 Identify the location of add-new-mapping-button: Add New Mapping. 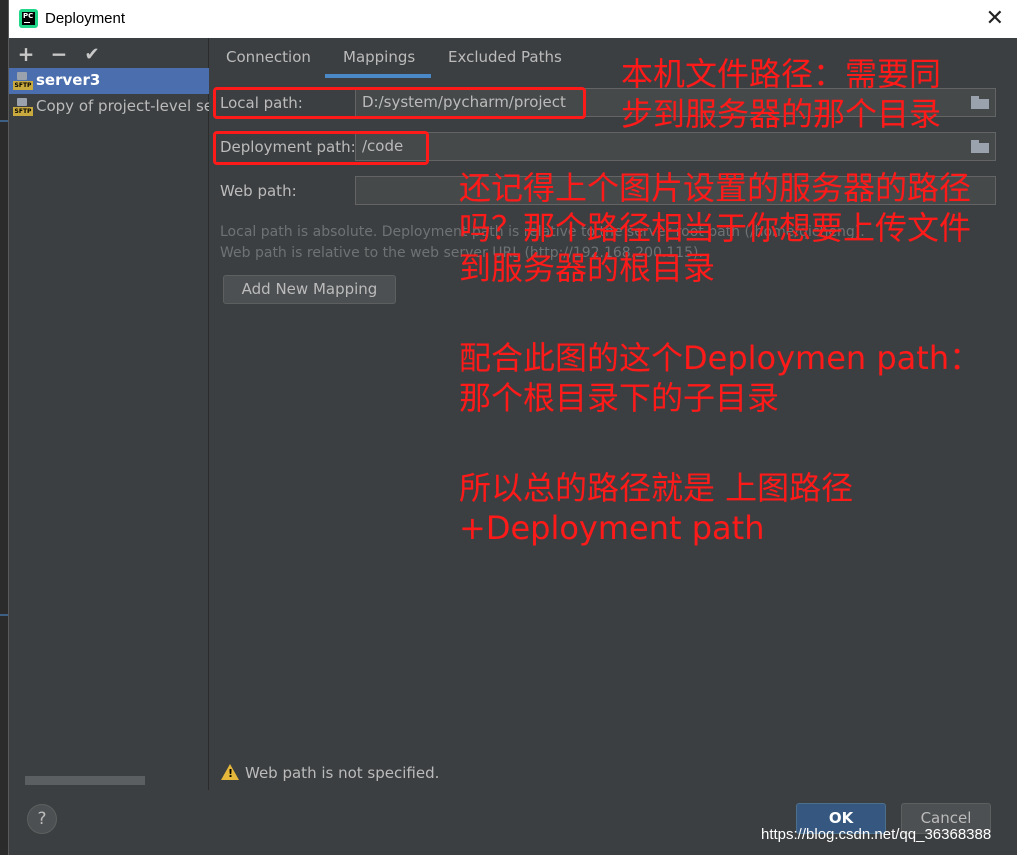
(309, 289).